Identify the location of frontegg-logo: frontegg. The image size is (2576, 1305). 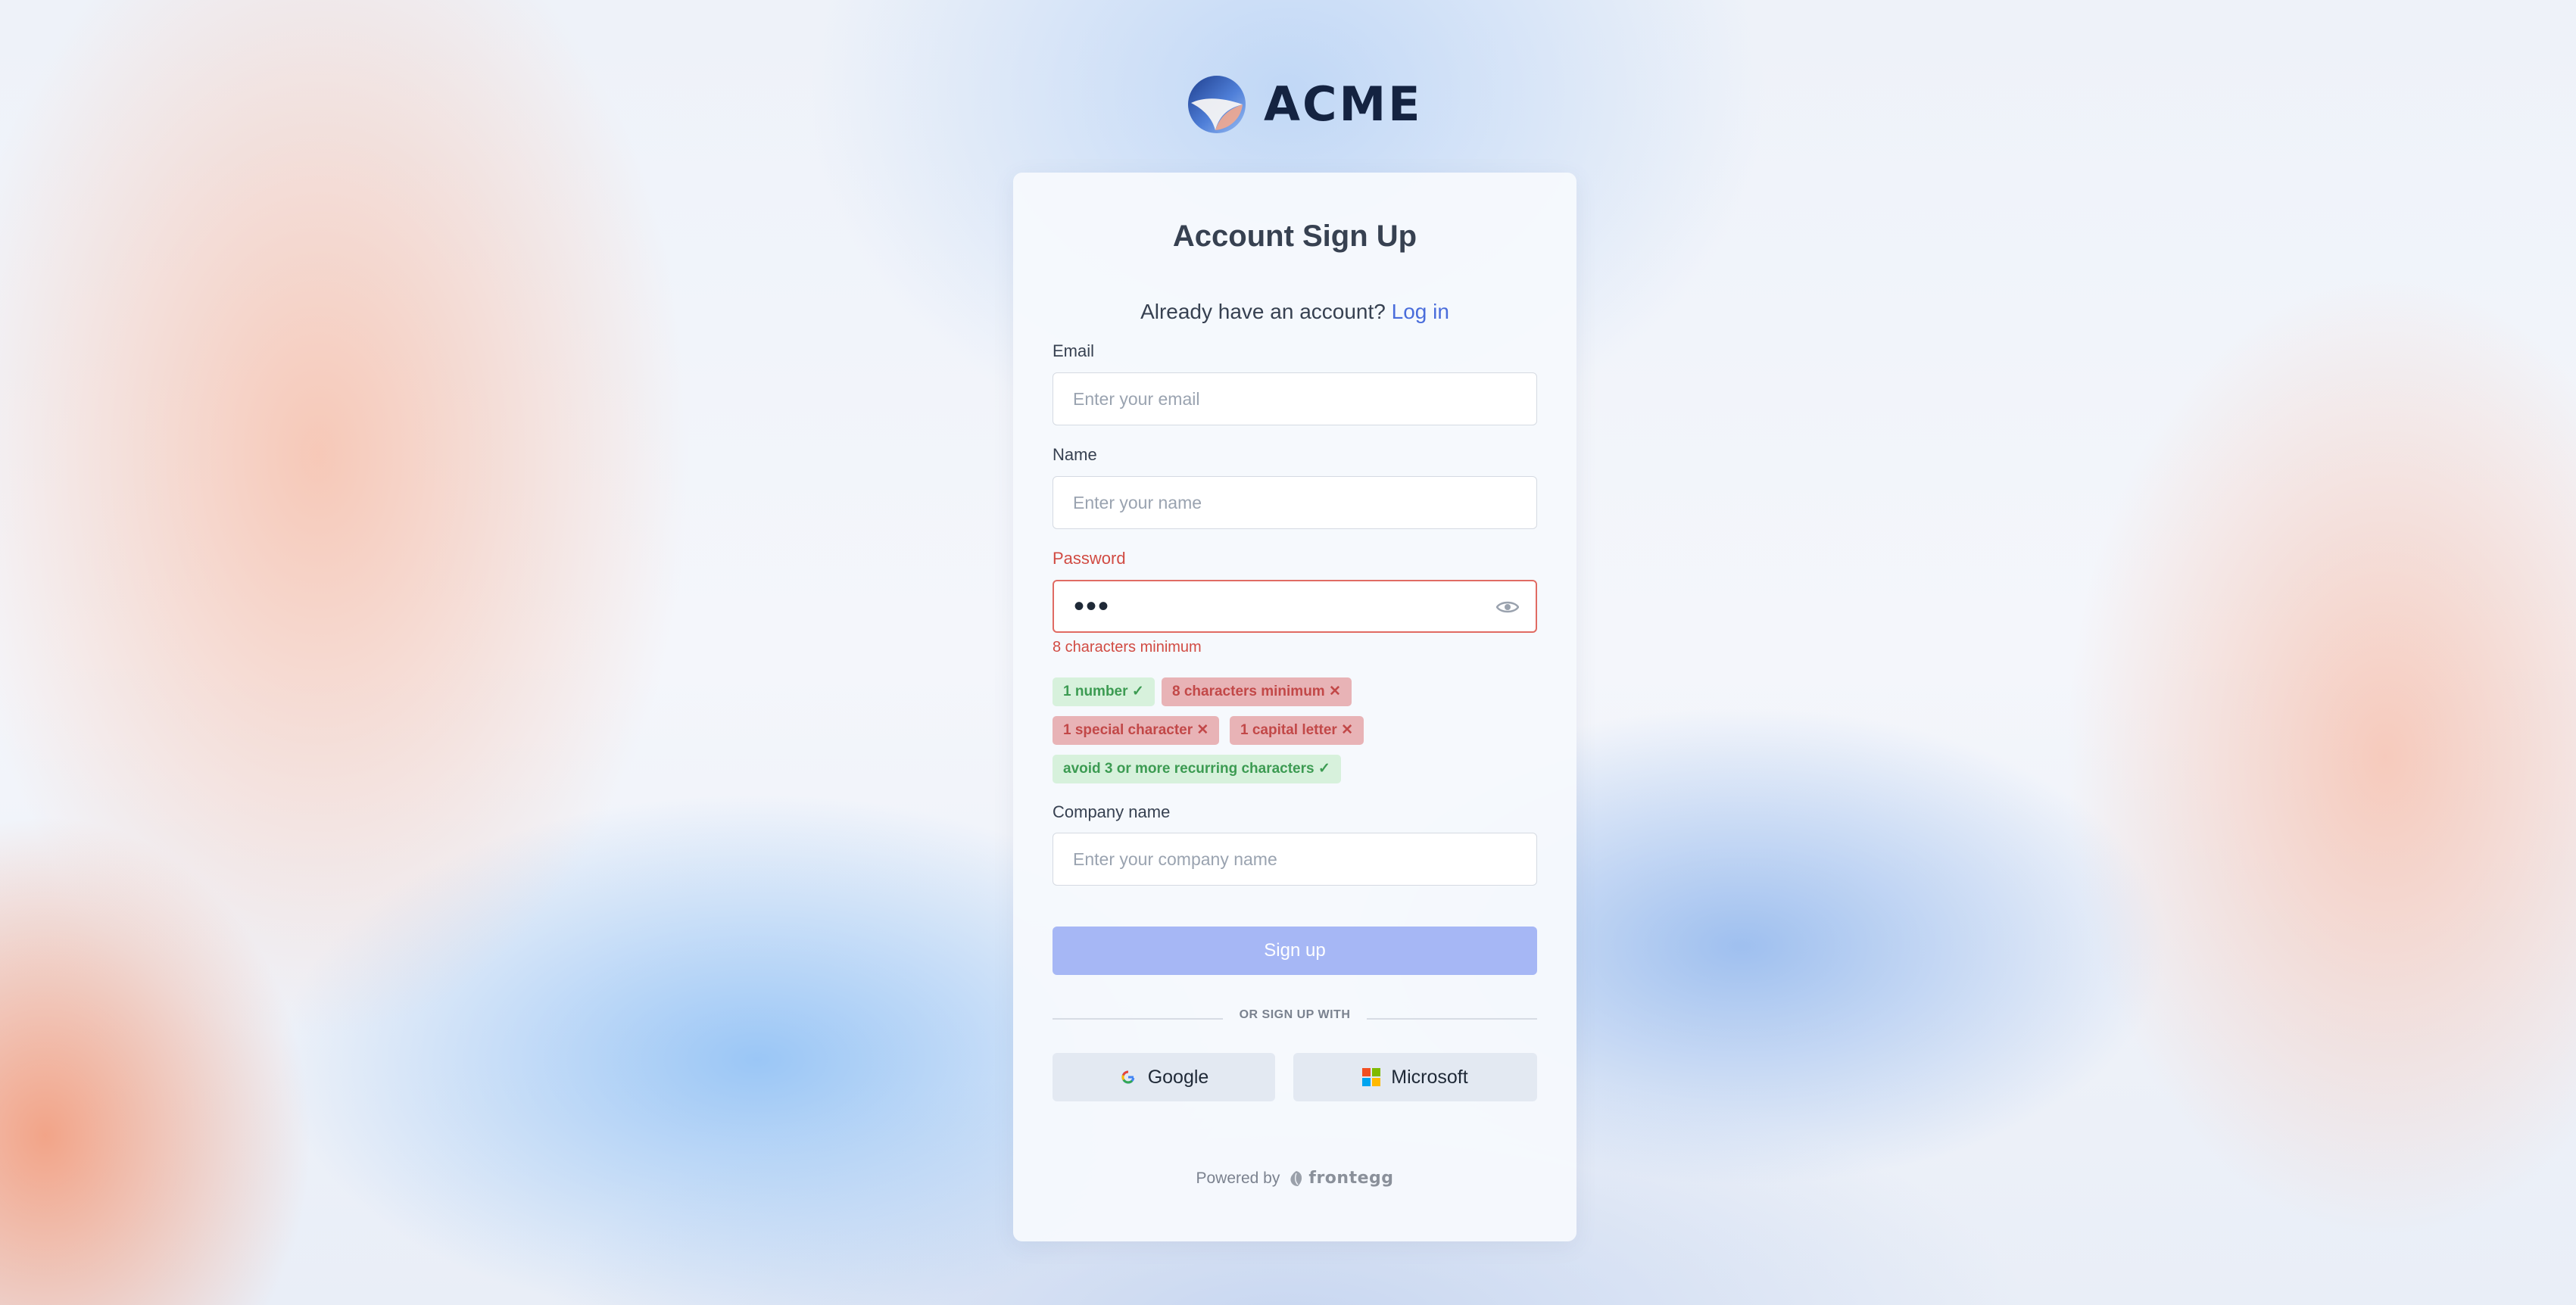
(1340, 1178).